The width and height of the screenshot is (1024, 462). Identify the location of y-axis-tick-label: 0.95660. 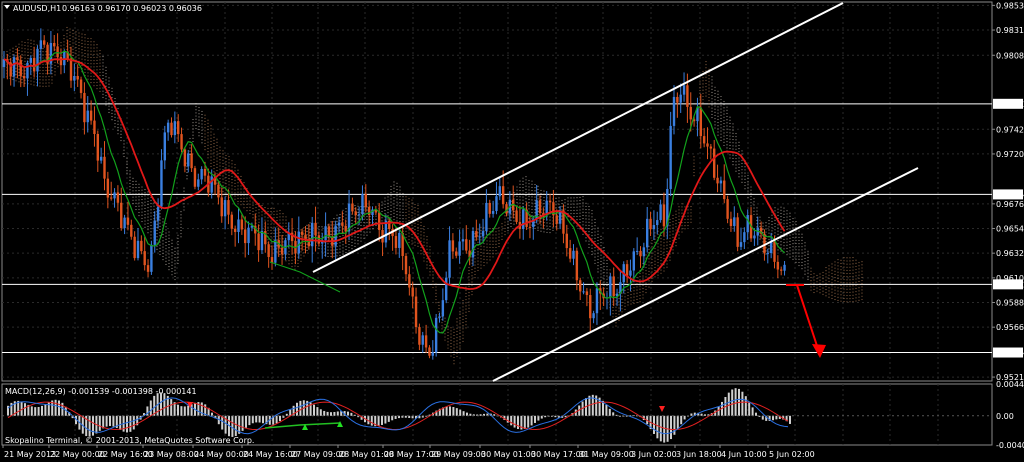
(1010, 327).